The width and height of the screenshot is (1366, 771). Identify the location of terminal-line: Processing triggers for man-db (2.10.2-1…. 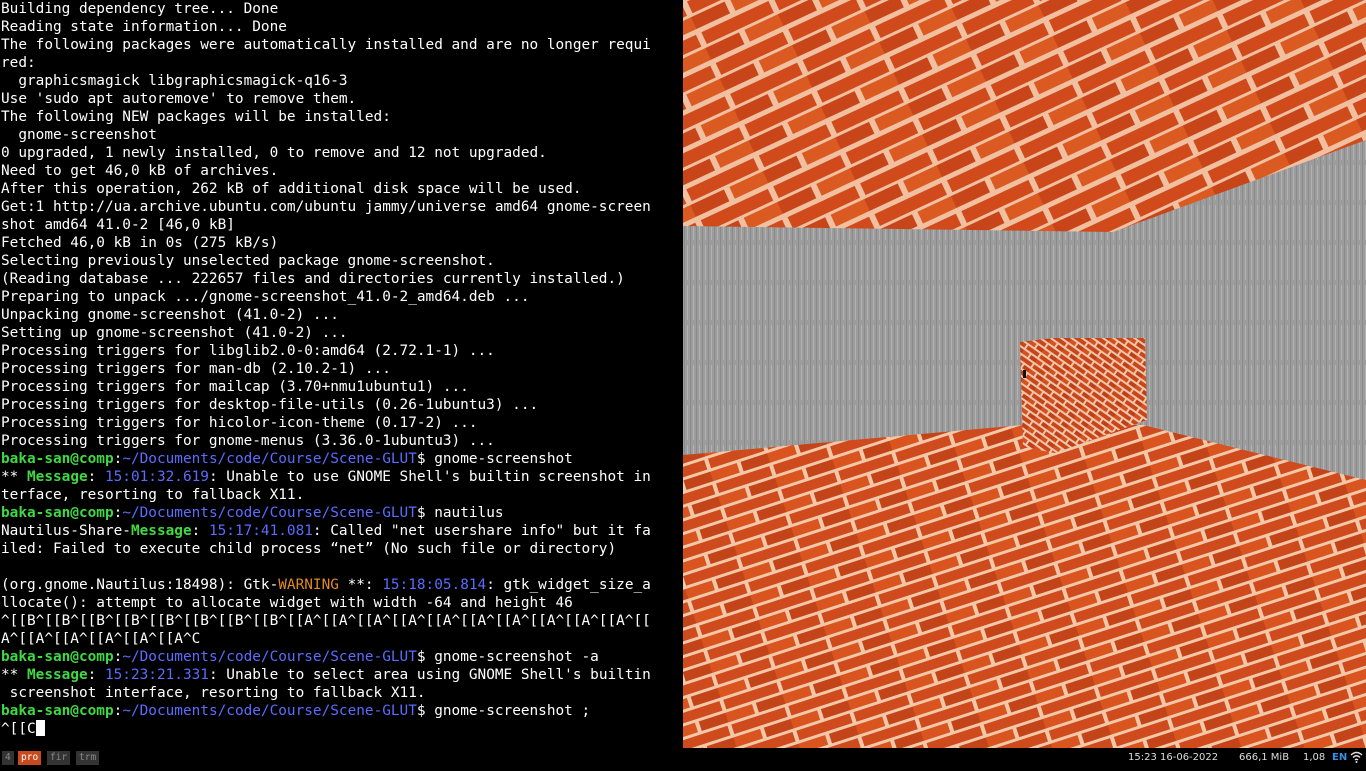
(341, 369).